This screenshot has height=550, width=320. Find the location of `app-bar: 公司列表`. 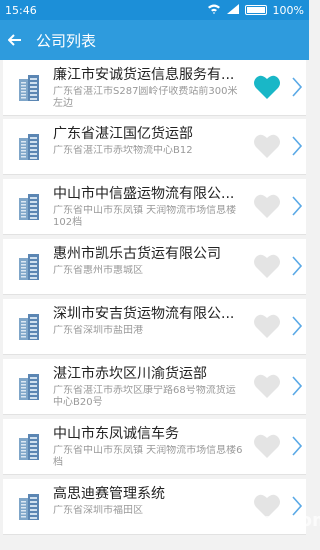

app-bar: 公司列表 is located at coordinates (154, 40).